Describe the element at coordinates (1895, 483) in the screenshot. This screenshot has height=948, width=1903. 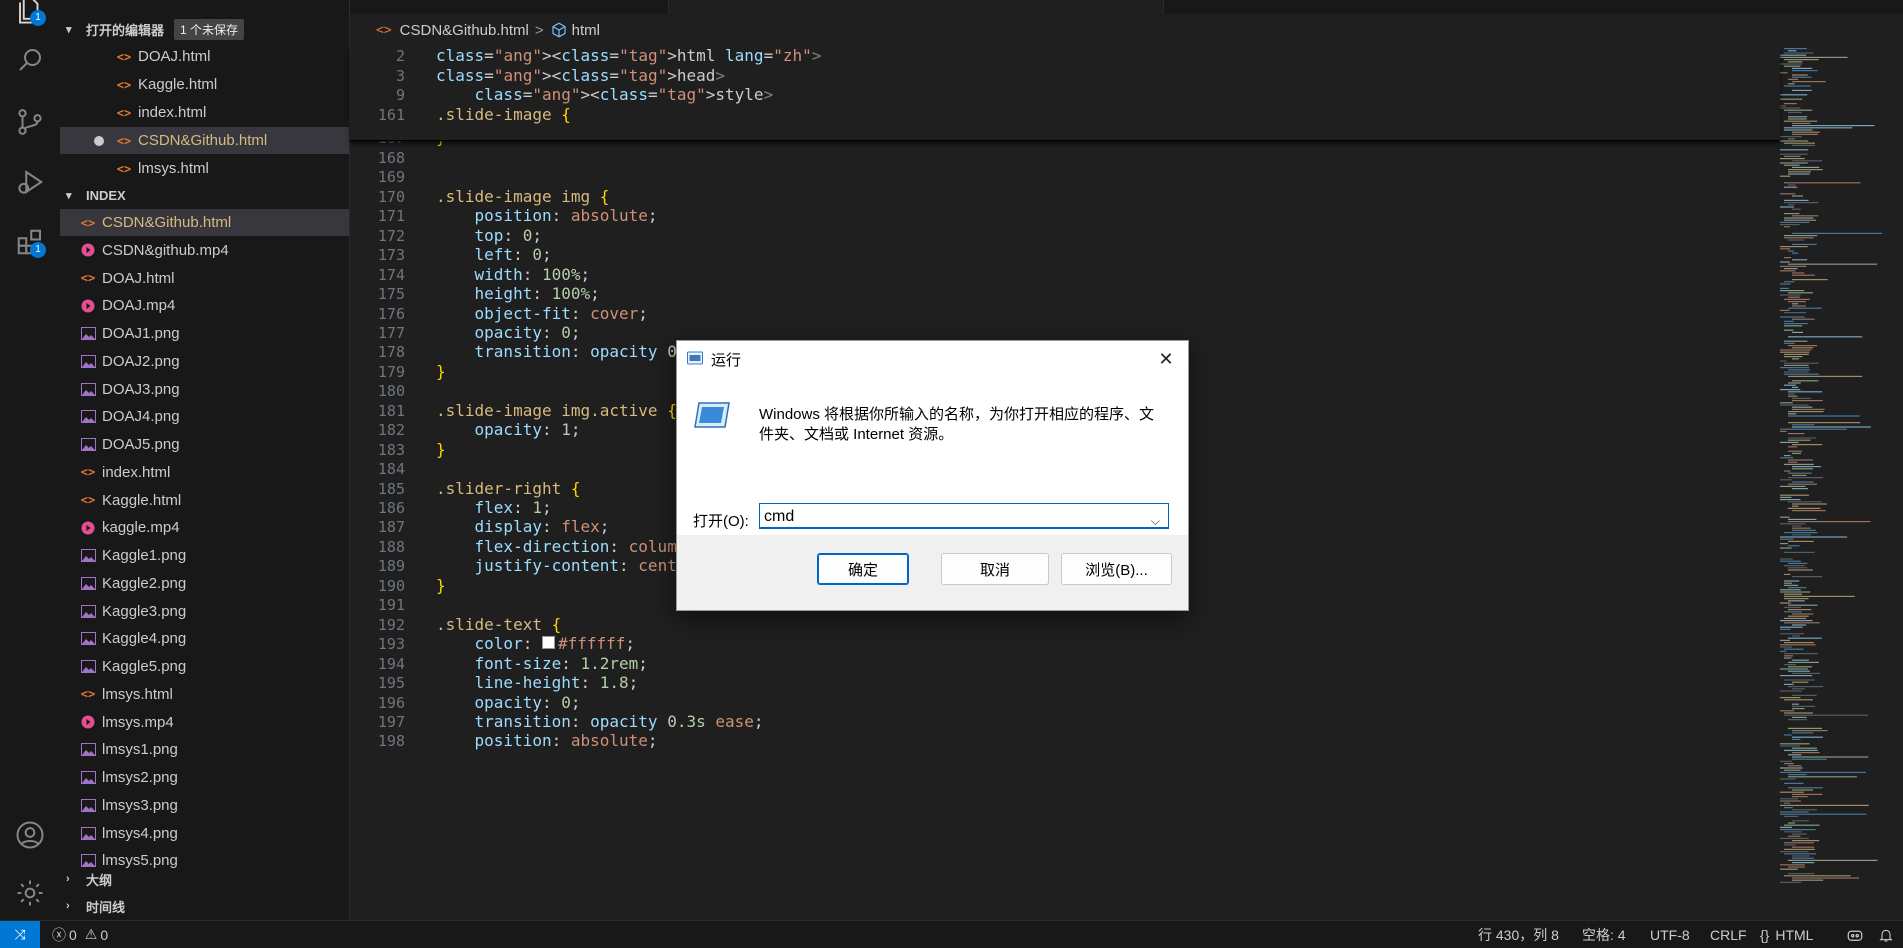
I see `vertical-scrollbar` at that location.